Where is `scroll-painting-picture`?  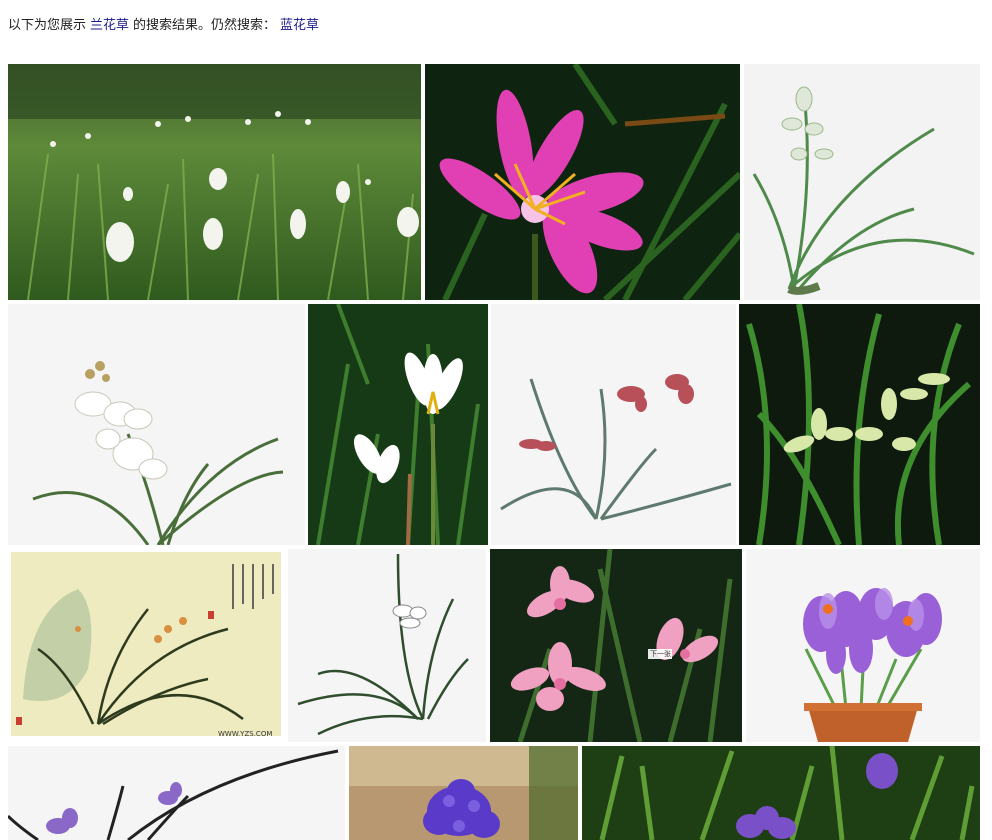 scroll-painting-picture is located at coordinates (146, 645).